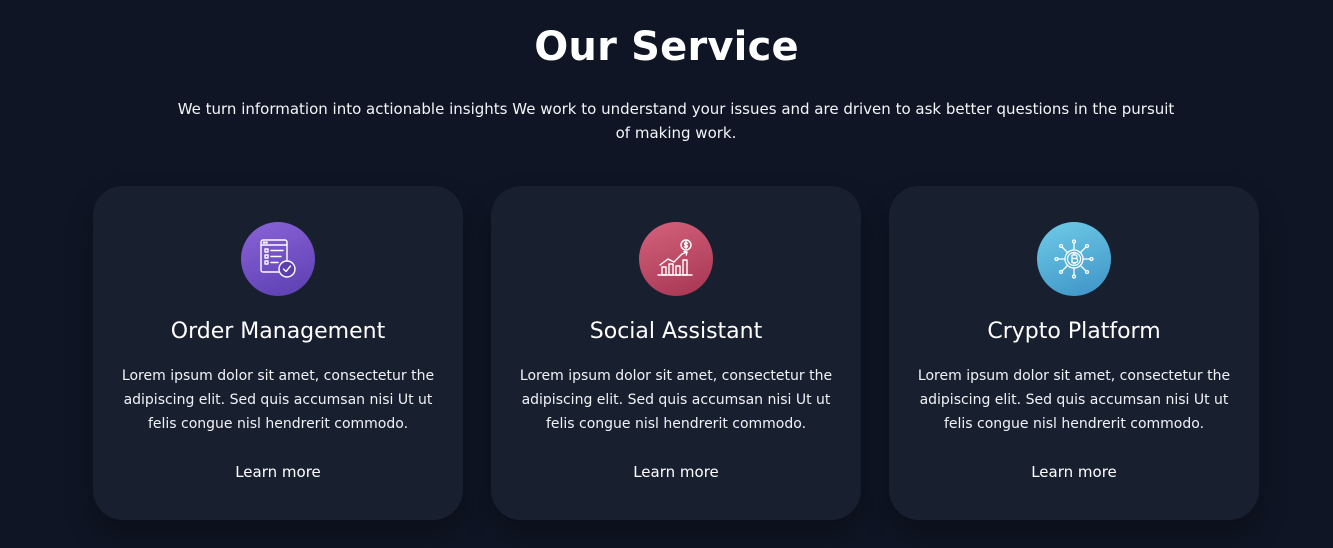  Describe the element at coordinates (1074, 331) in the screenshot. I see `card-title: Crypto Platform` at that location.